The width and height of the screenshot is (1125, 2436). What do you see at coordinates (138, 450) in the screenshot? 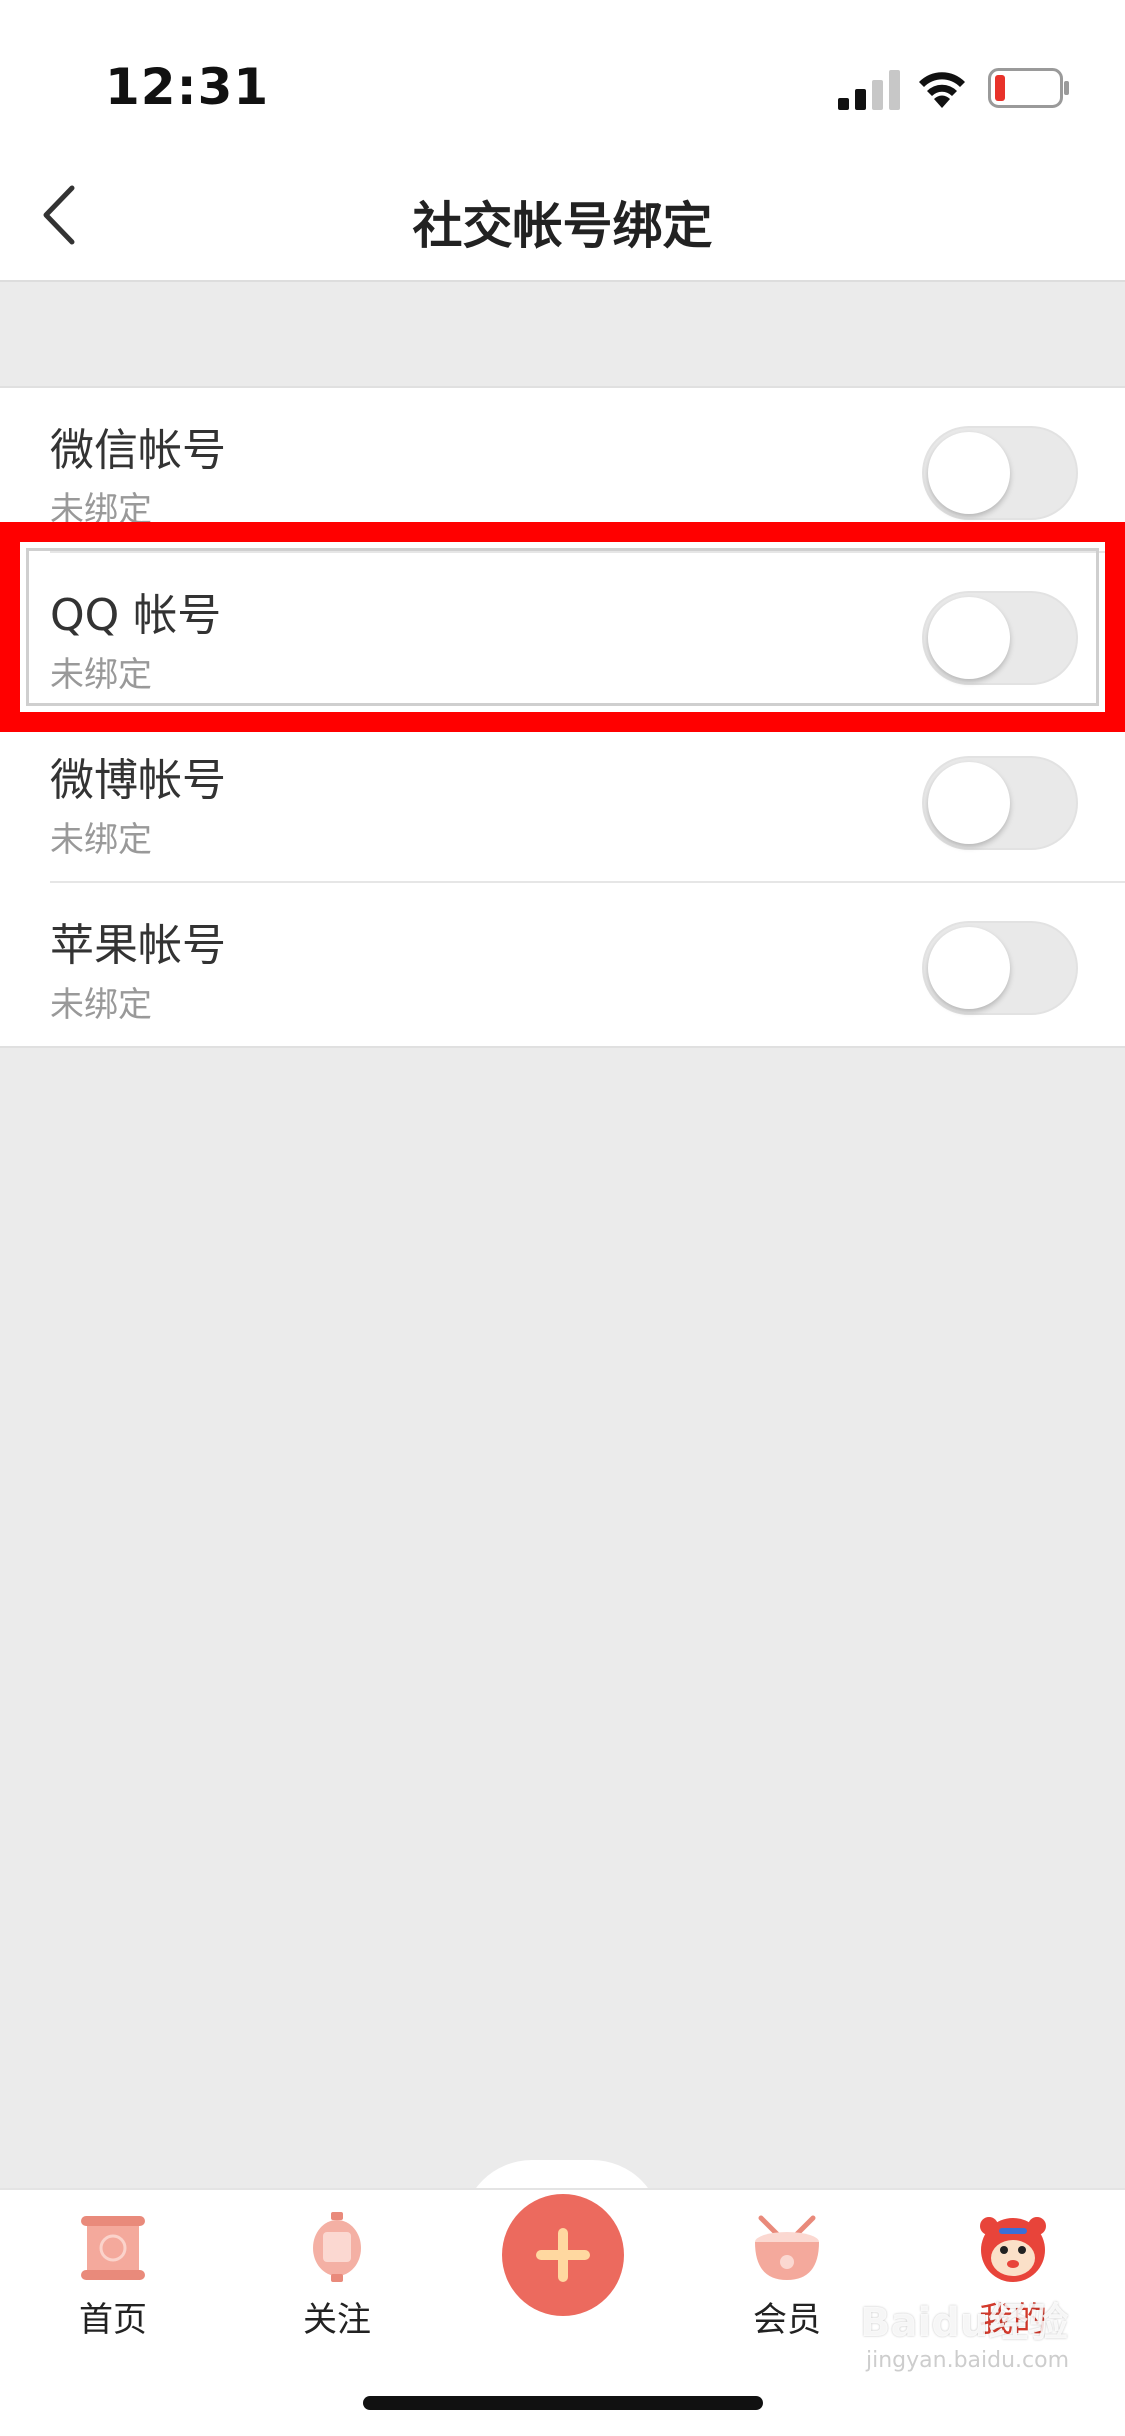
I see `account-title: 微信帐号` at bounding box center [138, 450].